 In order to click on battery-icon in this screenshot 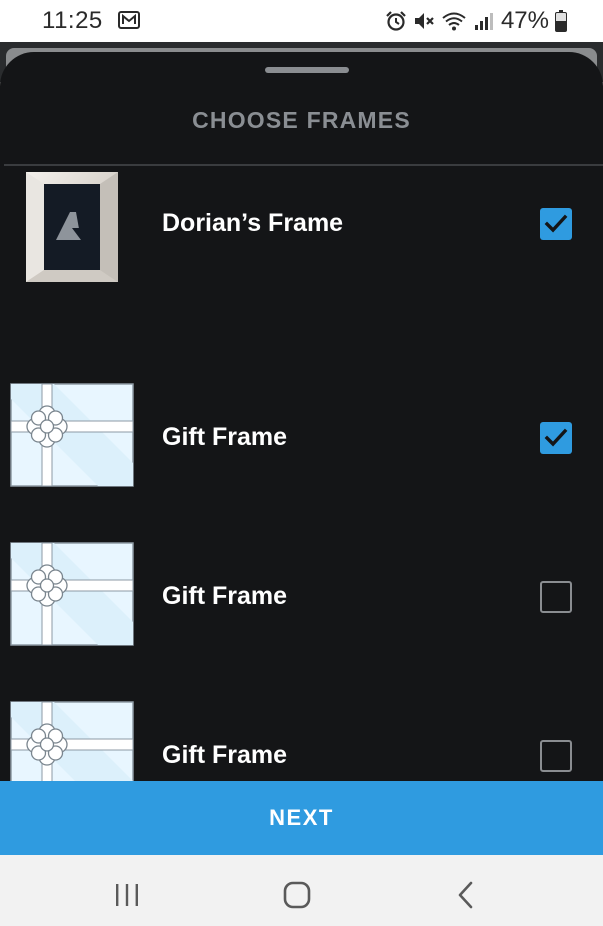, I will do `click(561, 21)`.